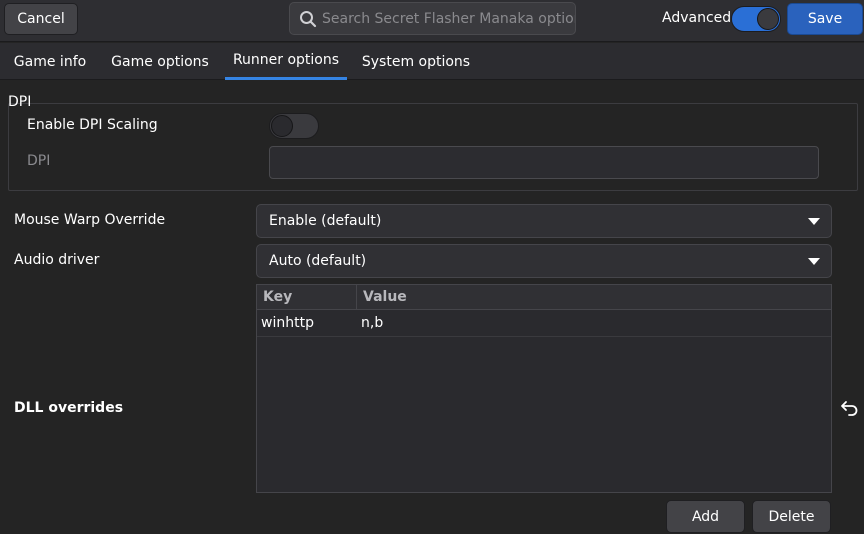  I want to click on reset-icon, so click(850, 408).